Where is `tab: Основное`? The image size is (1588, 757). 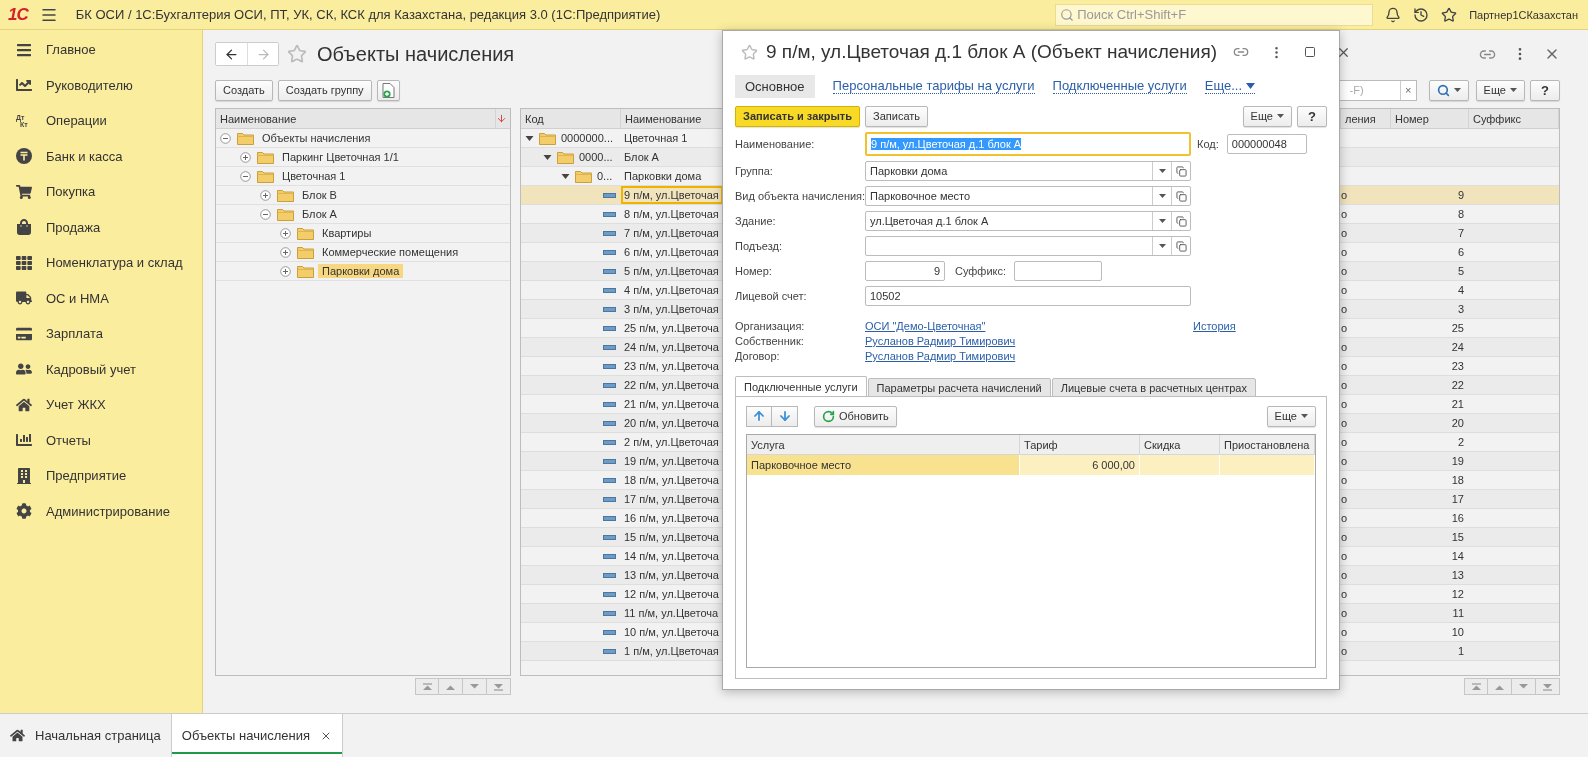
tab: Основное is located at coordinates (775, 86).